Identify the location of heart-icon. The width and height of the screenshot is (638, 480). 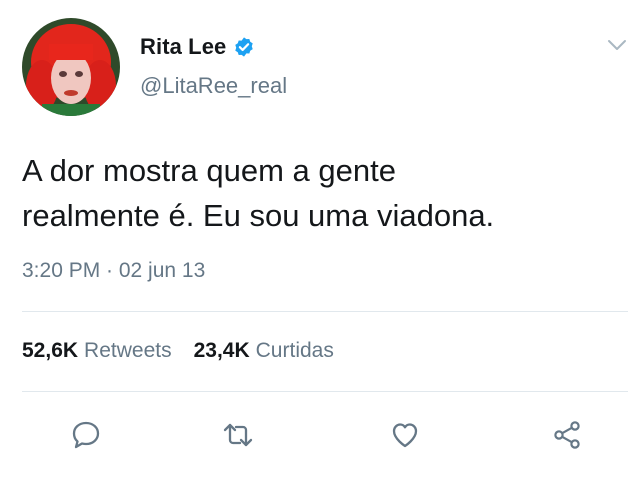
(405, 437).